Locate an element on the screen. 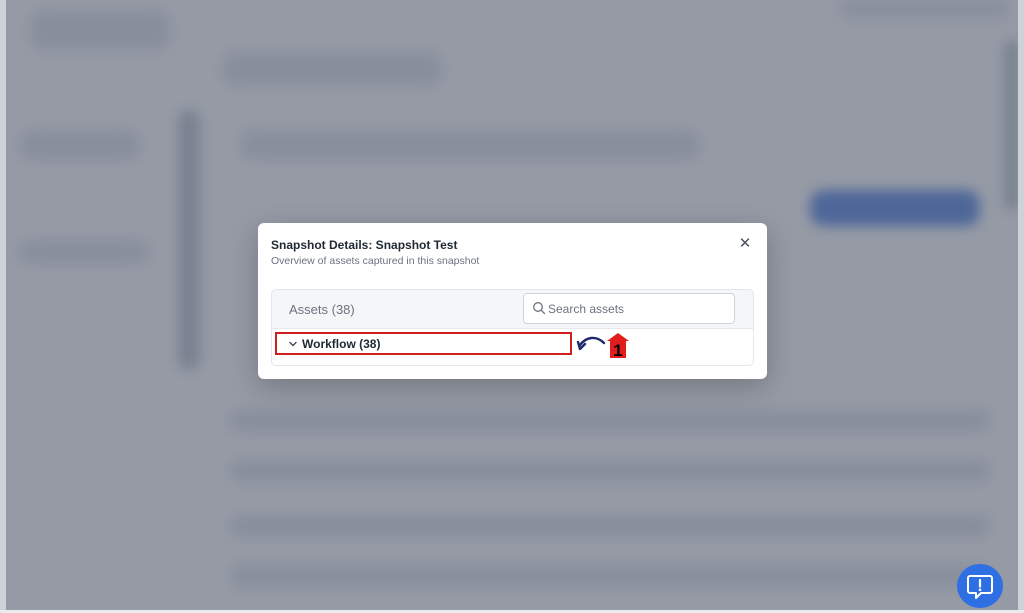 This screenshot has width=1024, height=613. assets-title: Assets (38) is located at coordinates (322, 309).